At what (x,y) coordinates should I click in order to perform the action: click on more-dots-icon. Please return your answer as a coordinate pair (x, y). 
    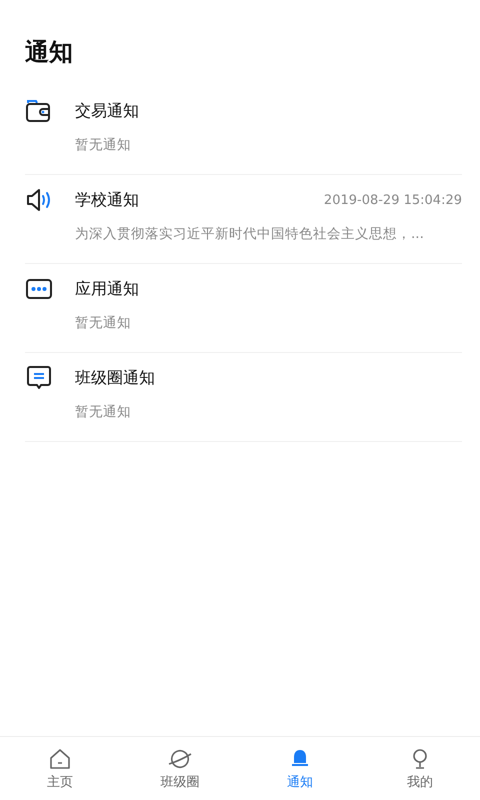
    Looking at the image, I should click on (39, 289).